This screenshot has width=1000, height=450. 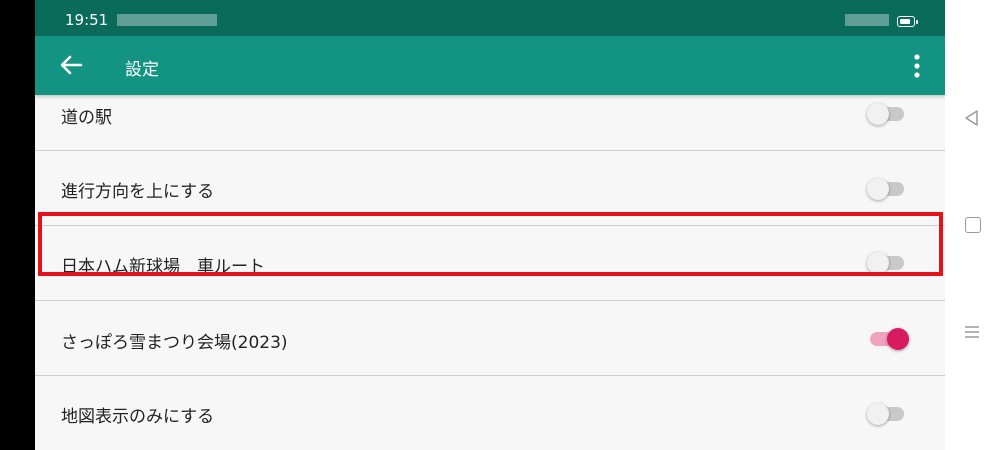 What do you see at coordinates (490, 413) in the screenshot?
I see `setting-row-map-only: 地図表示のみにする` at bounding box center [490, 413].